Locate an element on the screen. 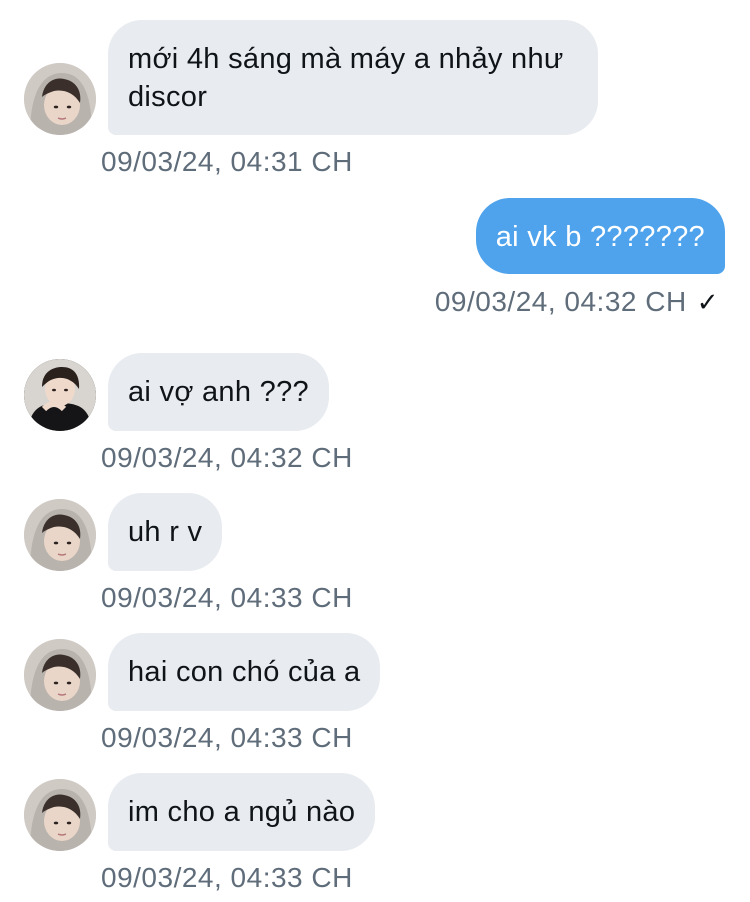 This screenshot has width=750, height=902. message-timestamp: 09/03/24, 04:31 CH is located at coordinates (227, 161).